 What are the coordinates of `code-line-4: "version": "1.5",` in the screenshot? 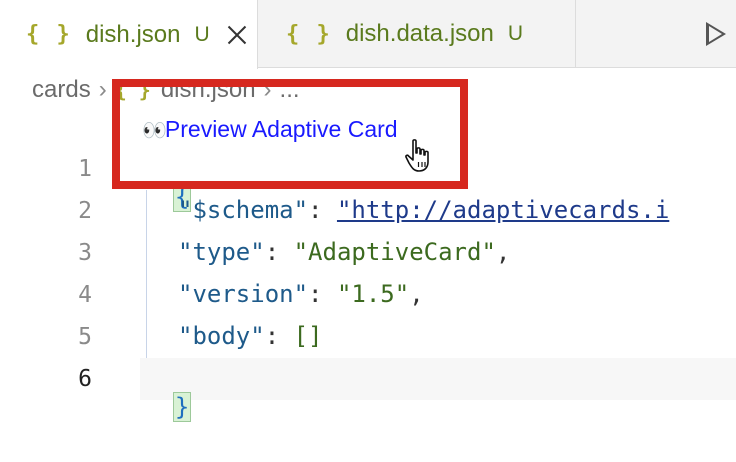 It's located at (301, 294).